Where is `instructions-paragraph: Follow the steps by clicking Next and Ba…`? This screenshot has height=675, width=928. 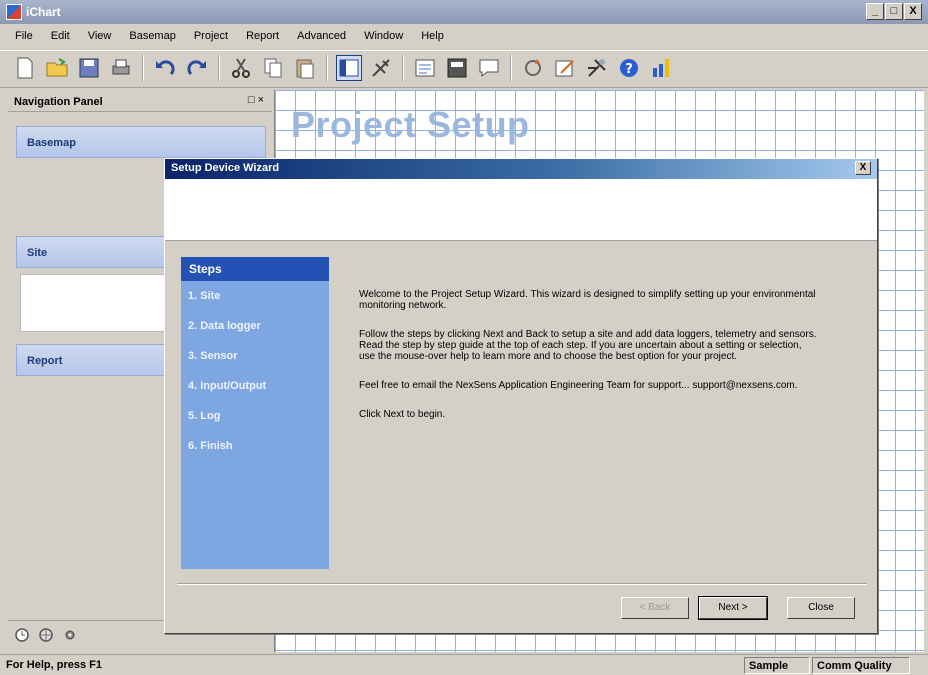 instructions-paragraph: Follow the steps by clicking Next and Ba… is located at coordinates (588, 345).